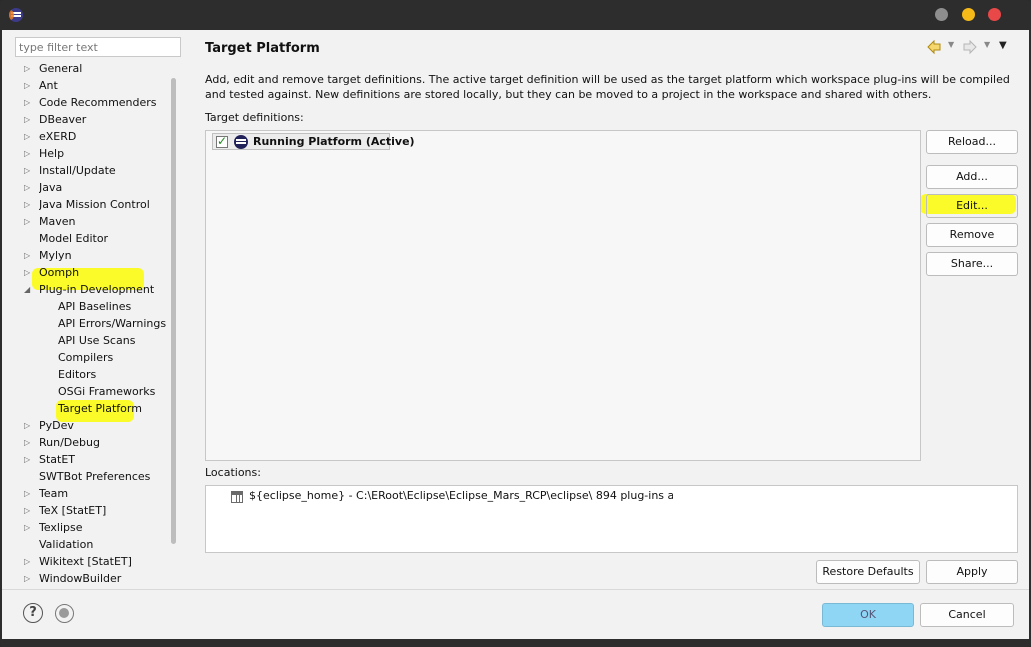 The image size is (1031, 647). What do you see at coordinates (54, 493) in the screenshot?
I see `tree-item-label: Team` at bounding box center [54, 493].